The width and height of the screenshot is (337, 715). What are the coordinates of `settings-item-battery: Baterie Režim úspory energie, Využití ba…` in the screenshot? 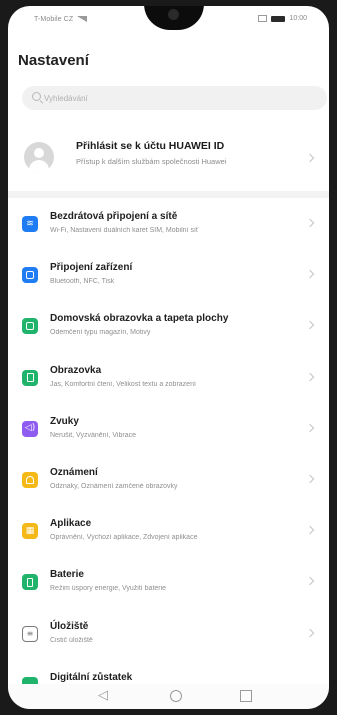 It's located at (168, 581).